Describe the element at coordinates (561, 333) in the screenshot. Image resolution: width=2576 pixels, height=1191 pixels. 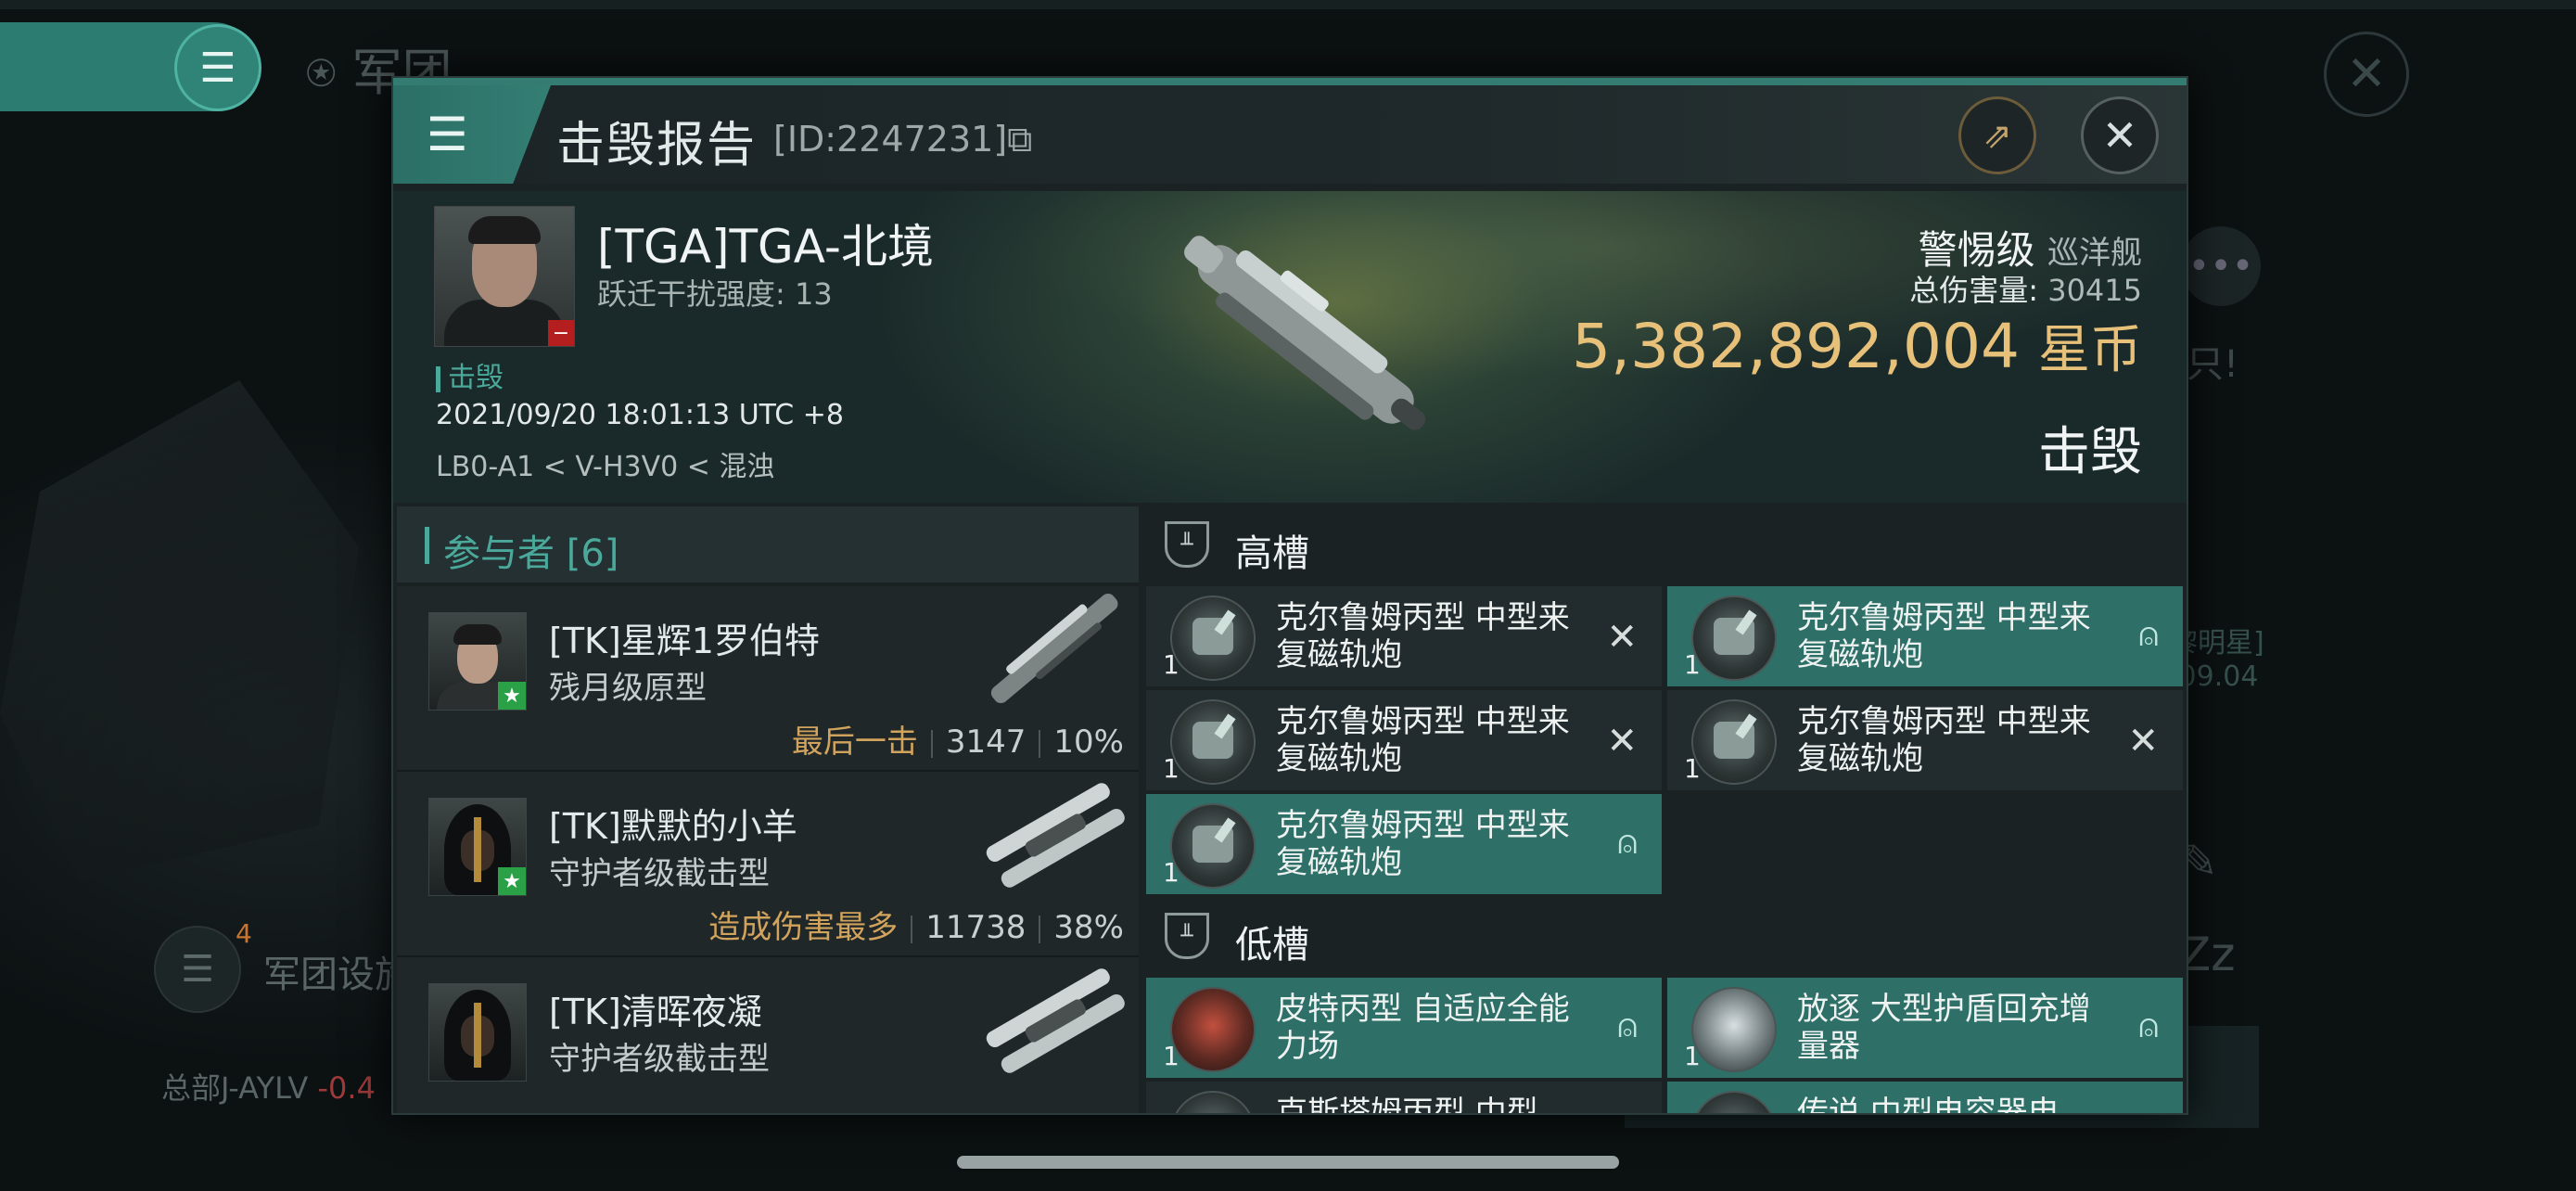
I see `hostile-badge-icon: −` at that location.